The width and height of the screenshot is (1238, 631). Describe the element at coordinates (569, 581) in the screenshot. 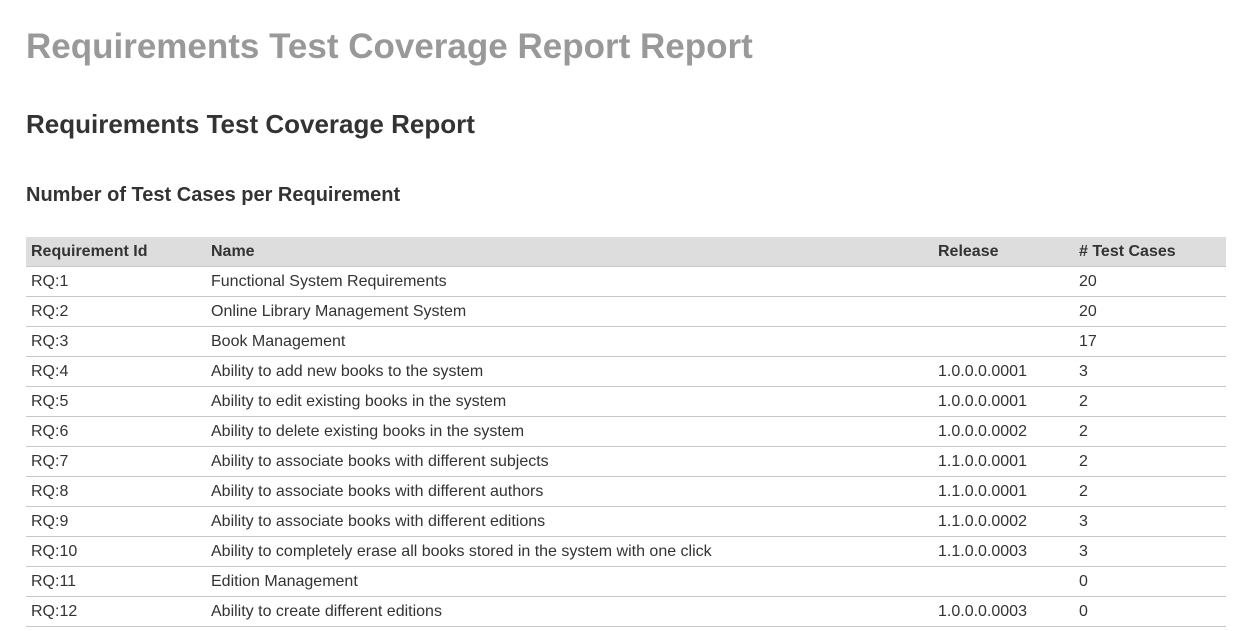

I see `requirement-name-cell: Edition Management` at that location.